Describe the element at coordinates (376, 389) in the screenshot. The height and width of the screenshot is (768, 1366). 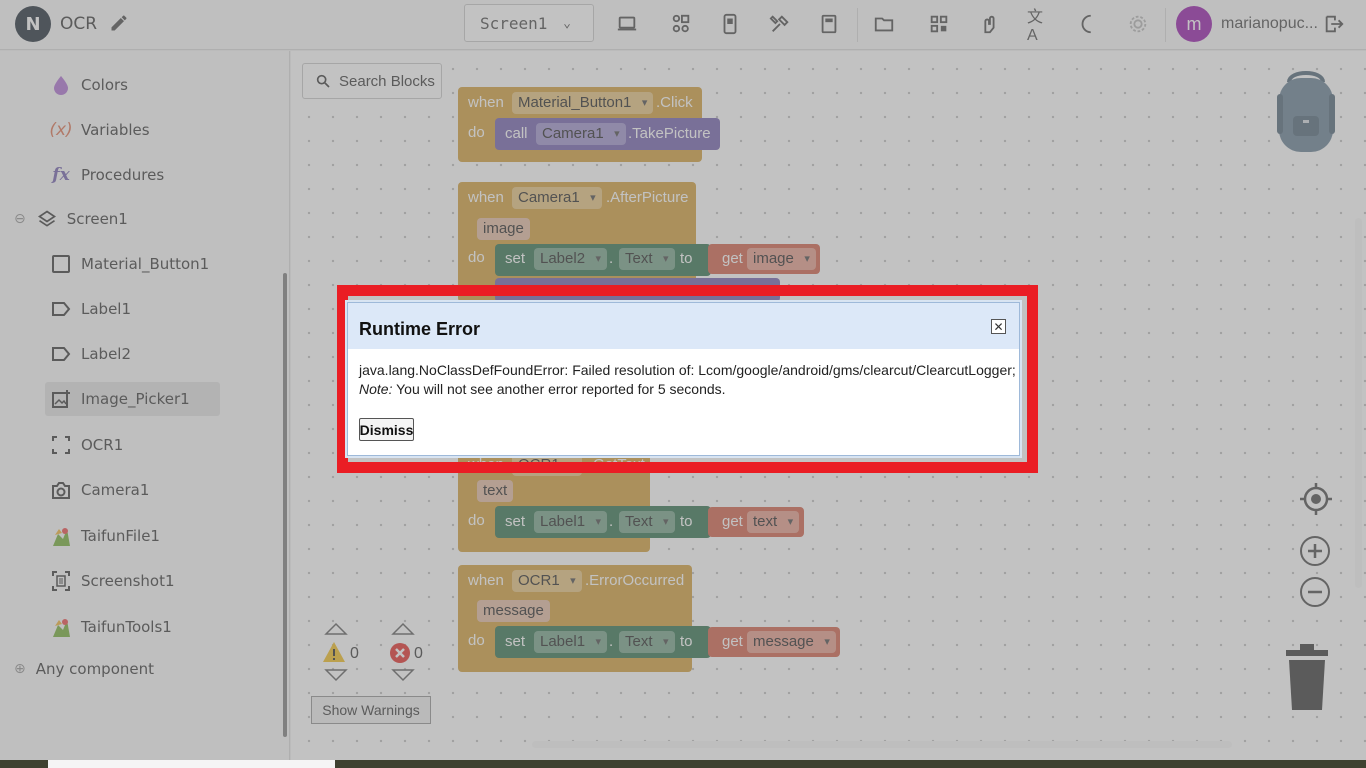
I see `note-label: Note:` at that location.